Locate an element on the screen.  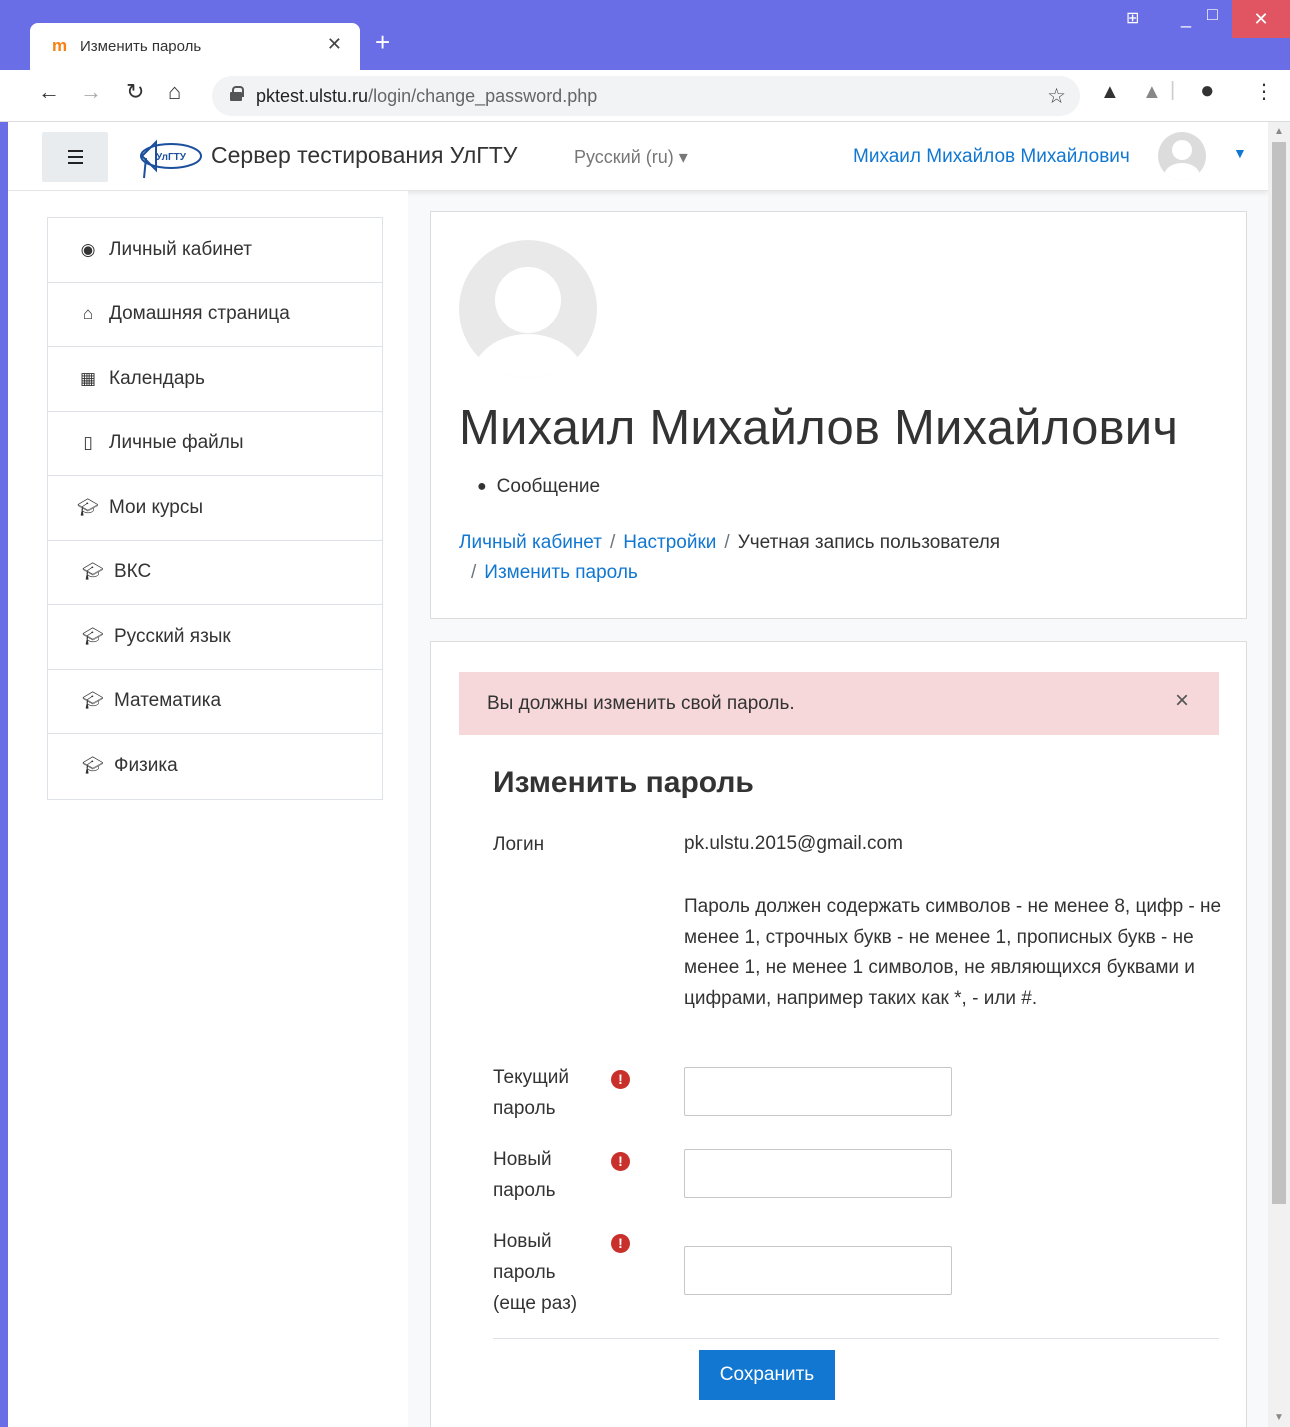
tab-title: Изменить пароль is located at coordinates (141, 46).